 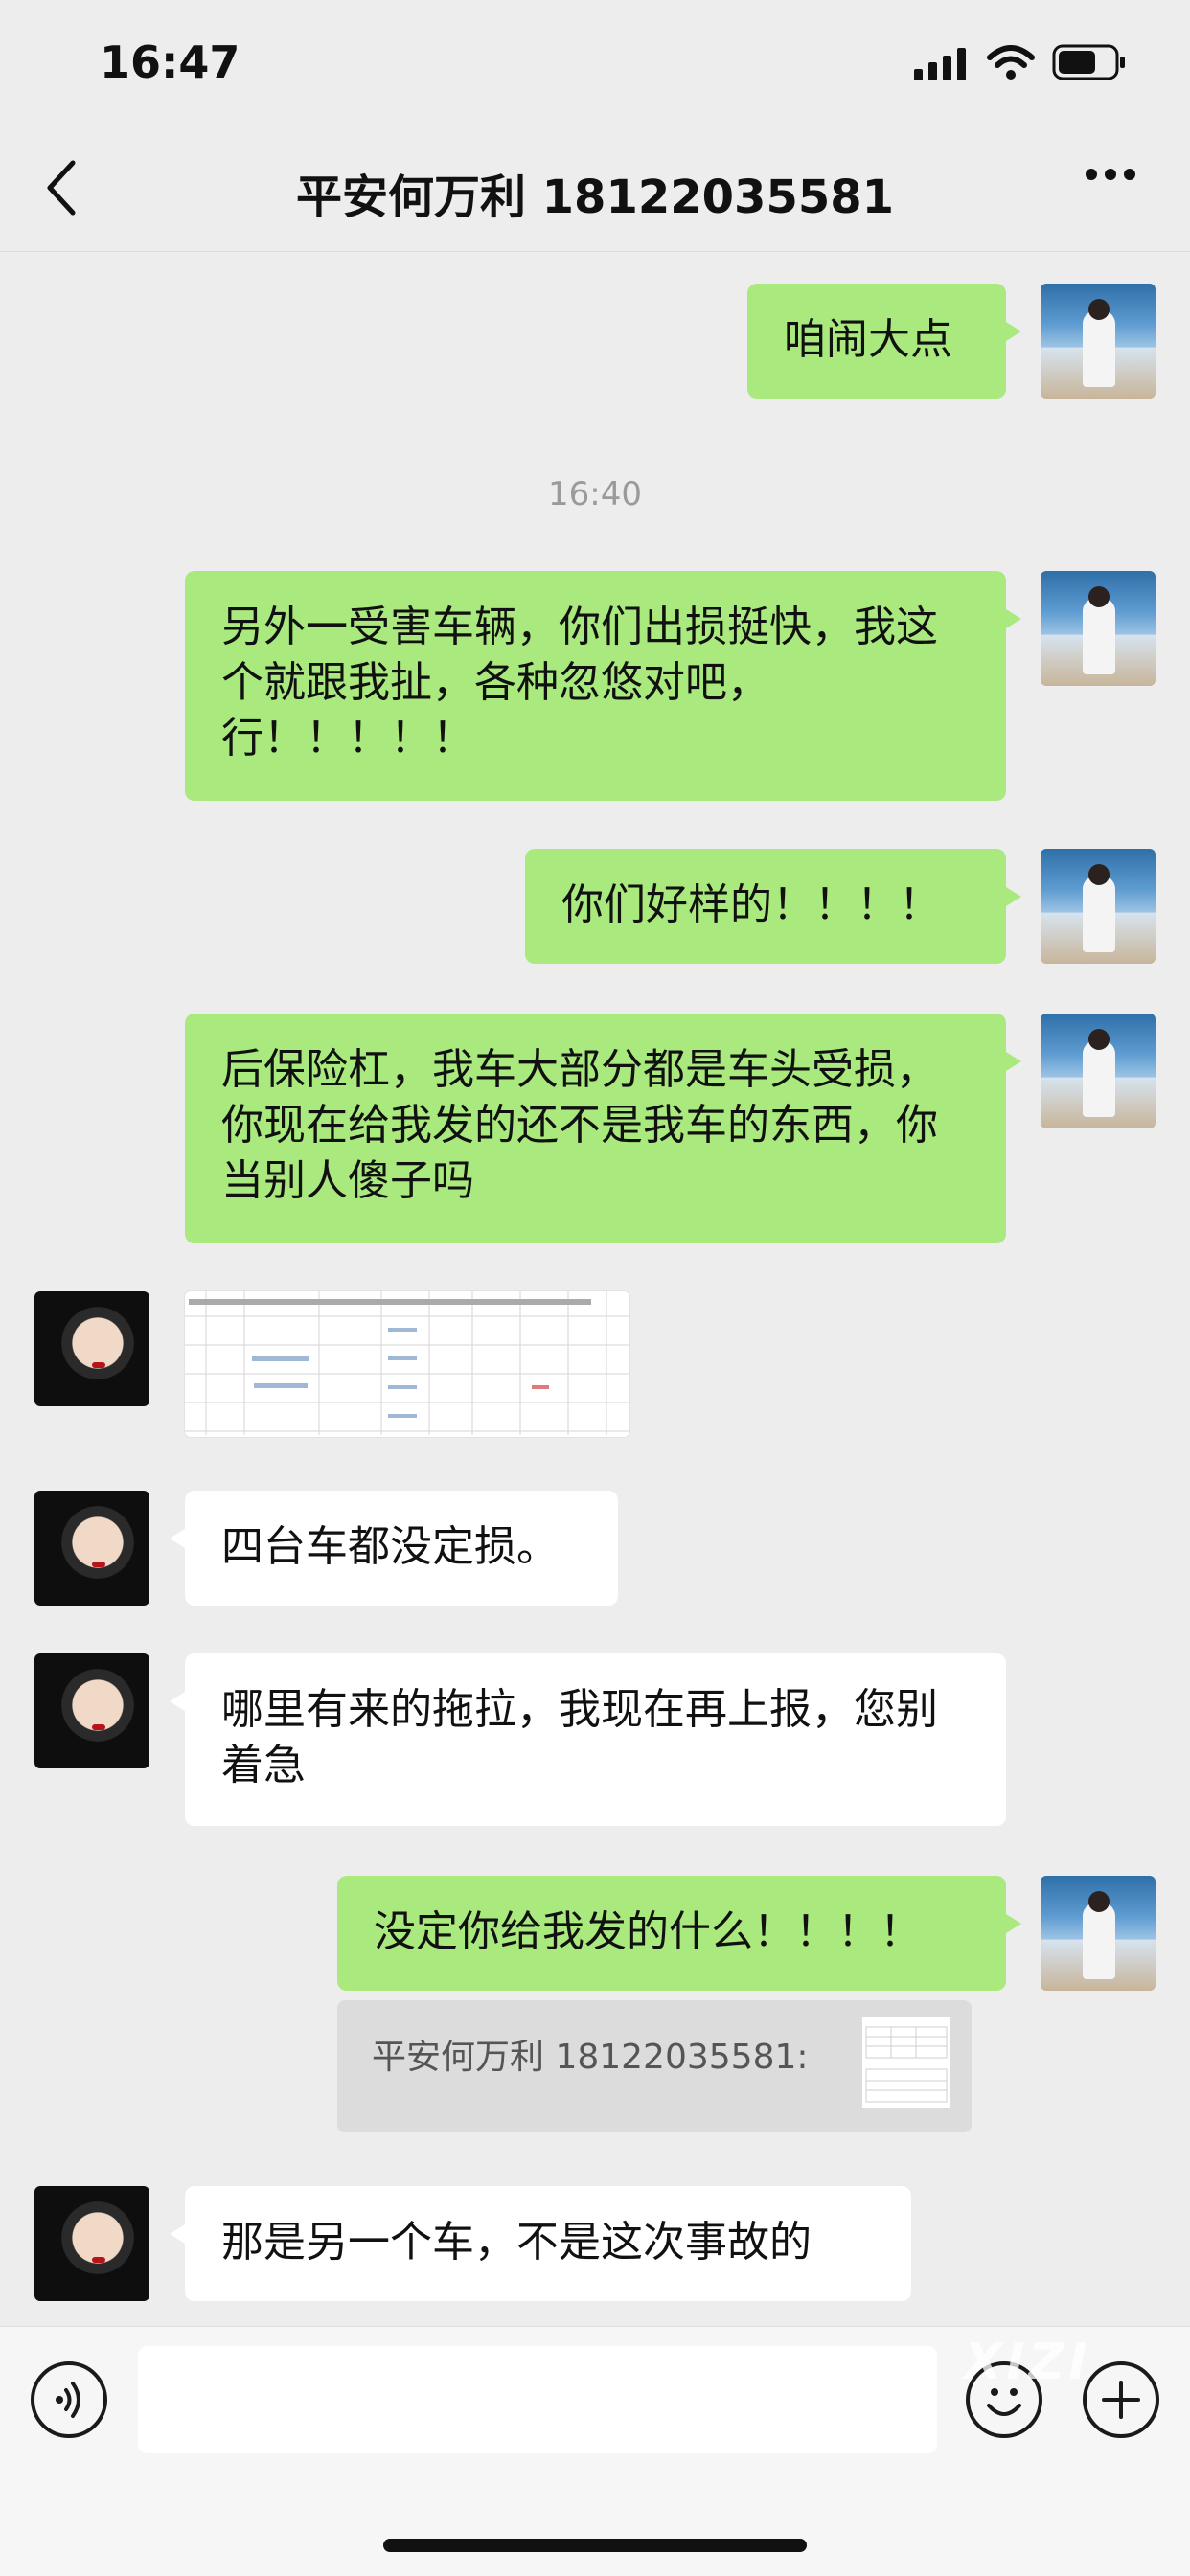 What do you see at coordinates (603, 686) in the screenshot?
I see `sent-message: 另外一受害车辆，你们出损挺快，我这个就跟我扯，各种忽悠对吧，行！！！！！` at bounding box center [603, 686].